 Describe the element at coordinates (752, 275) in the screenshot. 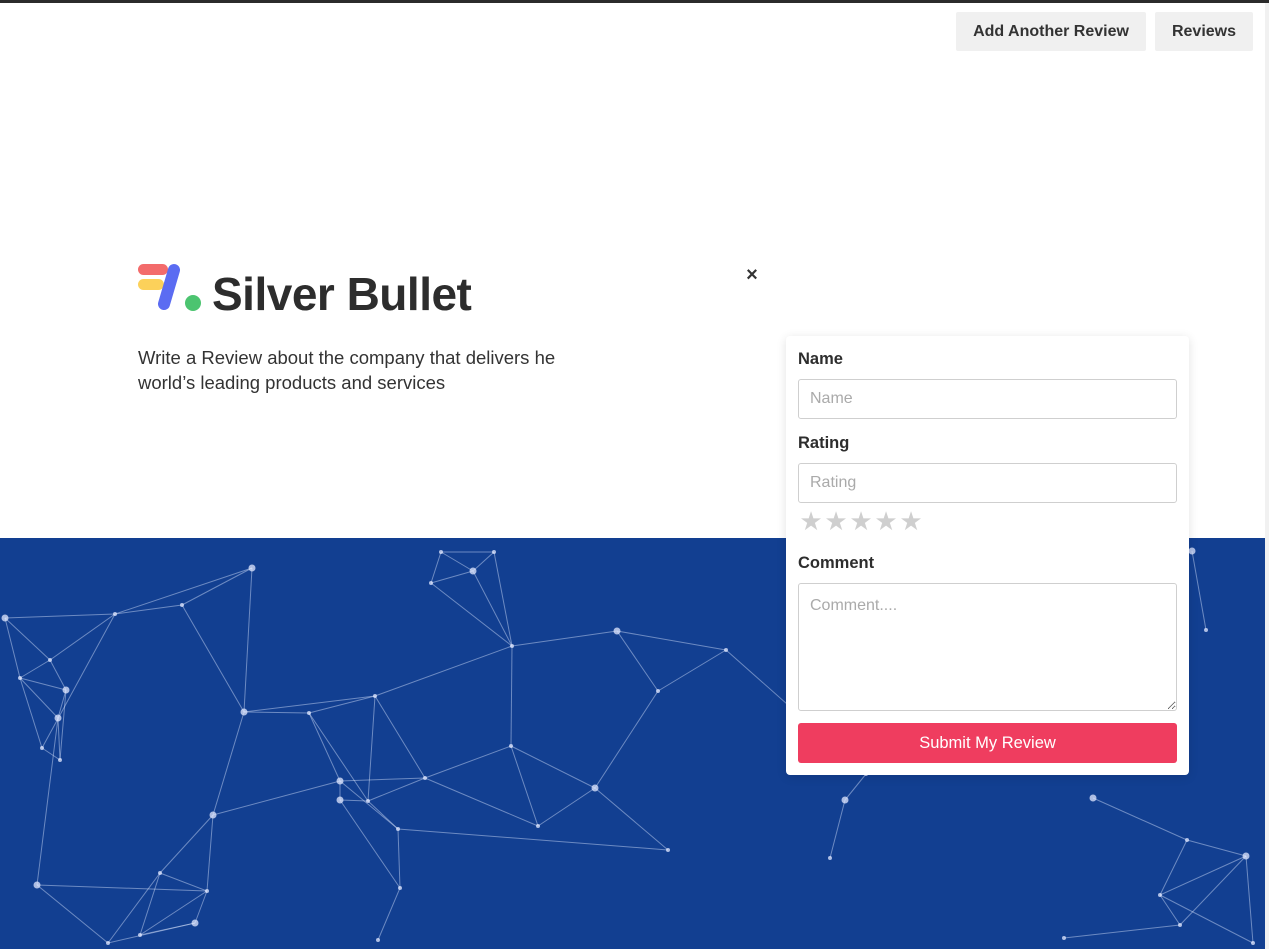

I see `close-icon: ×` at that location.